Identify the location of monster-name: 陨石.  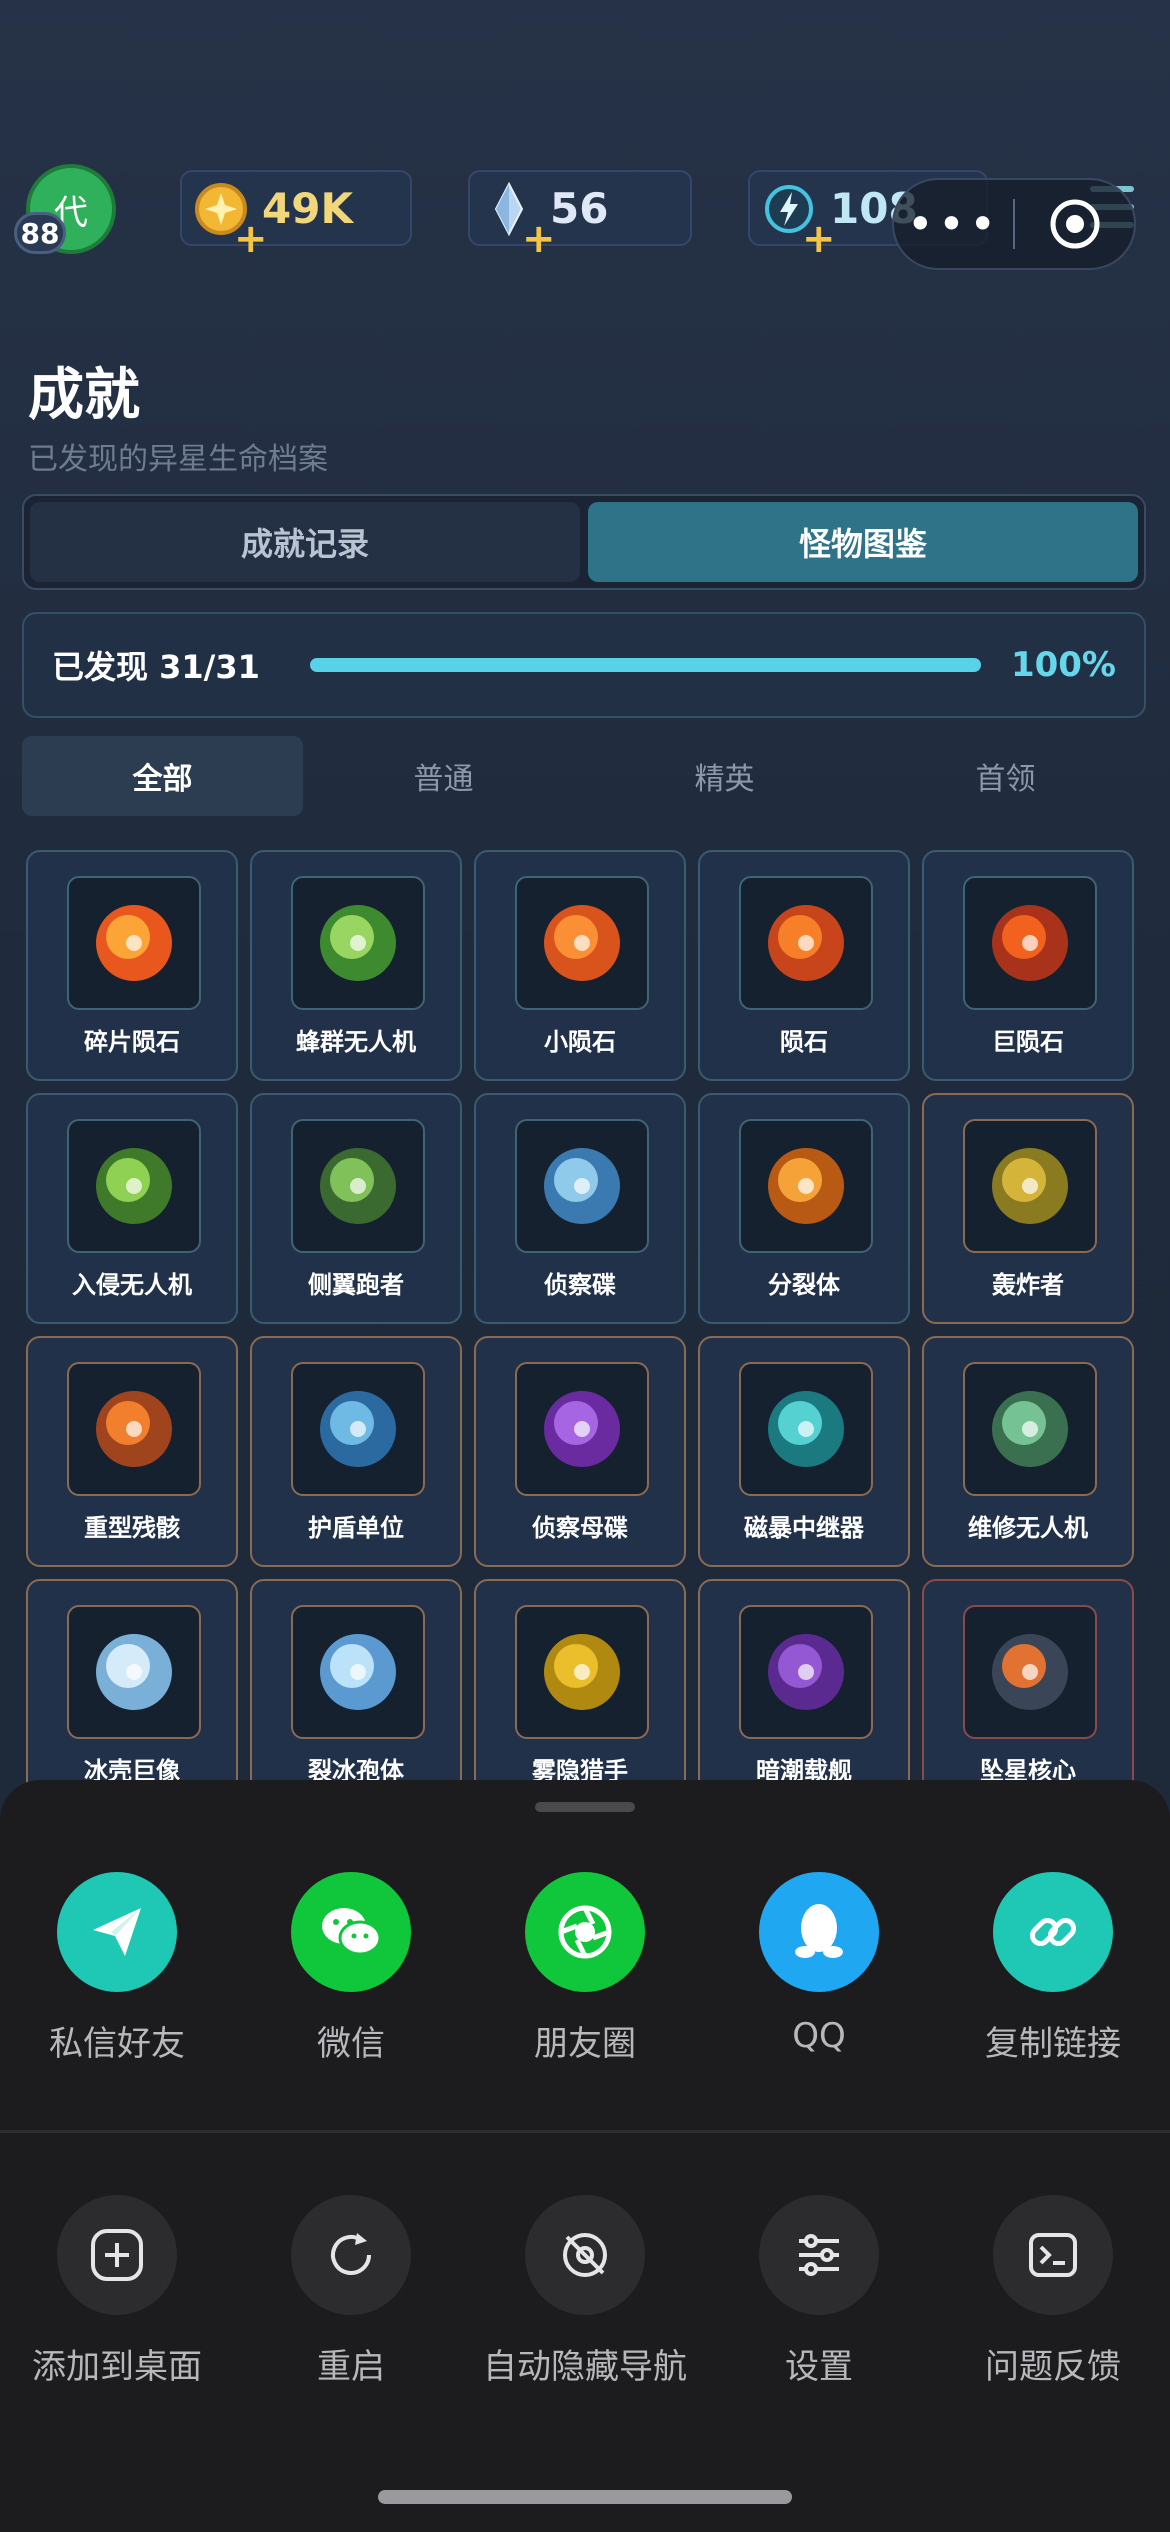
(804, 1042).